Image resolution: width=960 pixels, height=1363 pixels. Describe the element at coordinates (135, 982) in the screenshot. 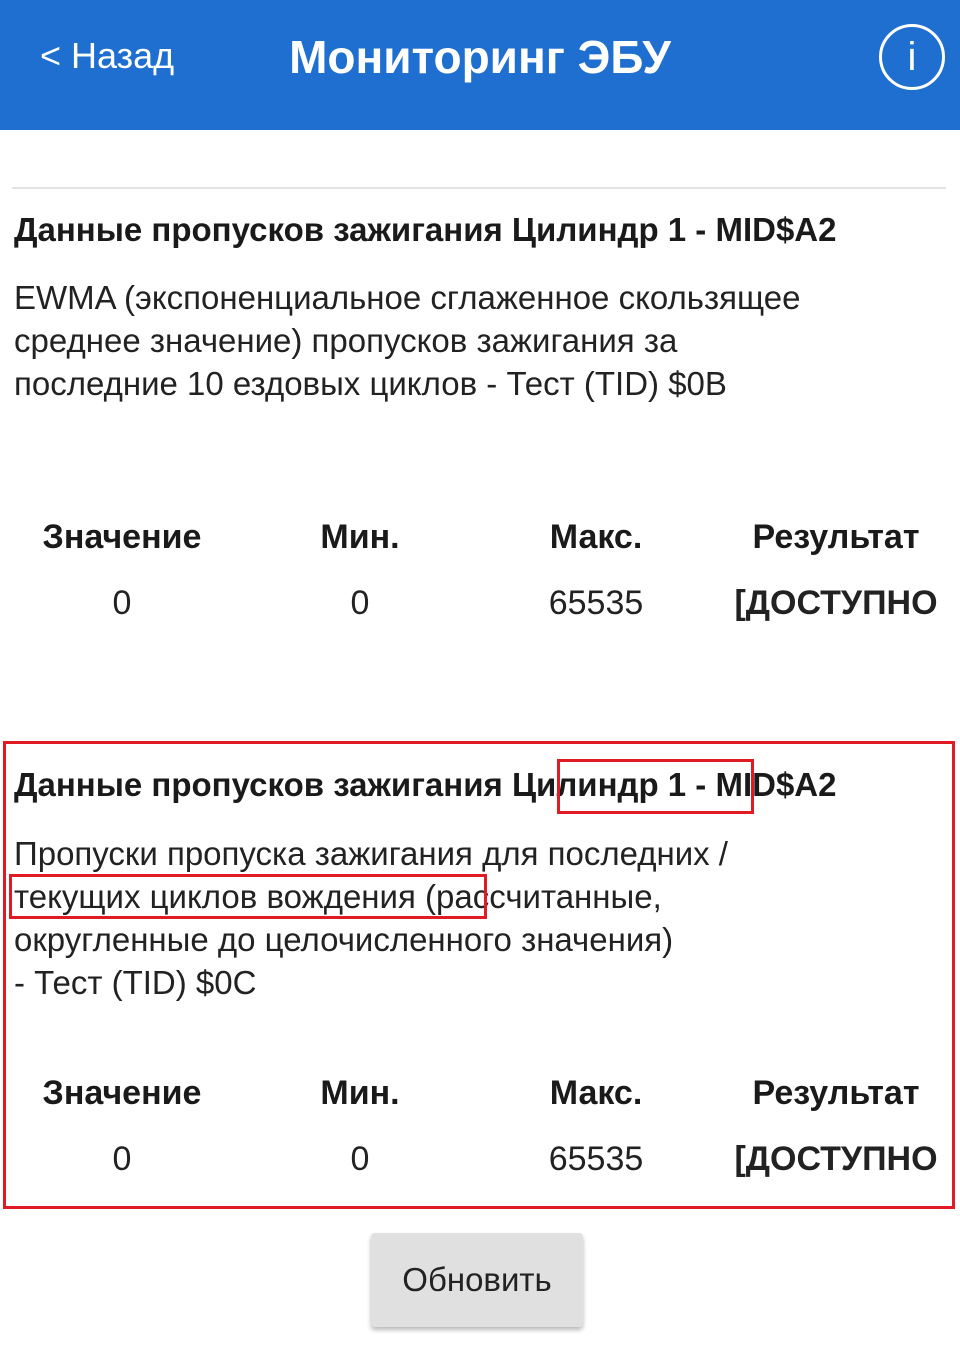

I see `description-line: - Тест (TID) $0C` at that location.